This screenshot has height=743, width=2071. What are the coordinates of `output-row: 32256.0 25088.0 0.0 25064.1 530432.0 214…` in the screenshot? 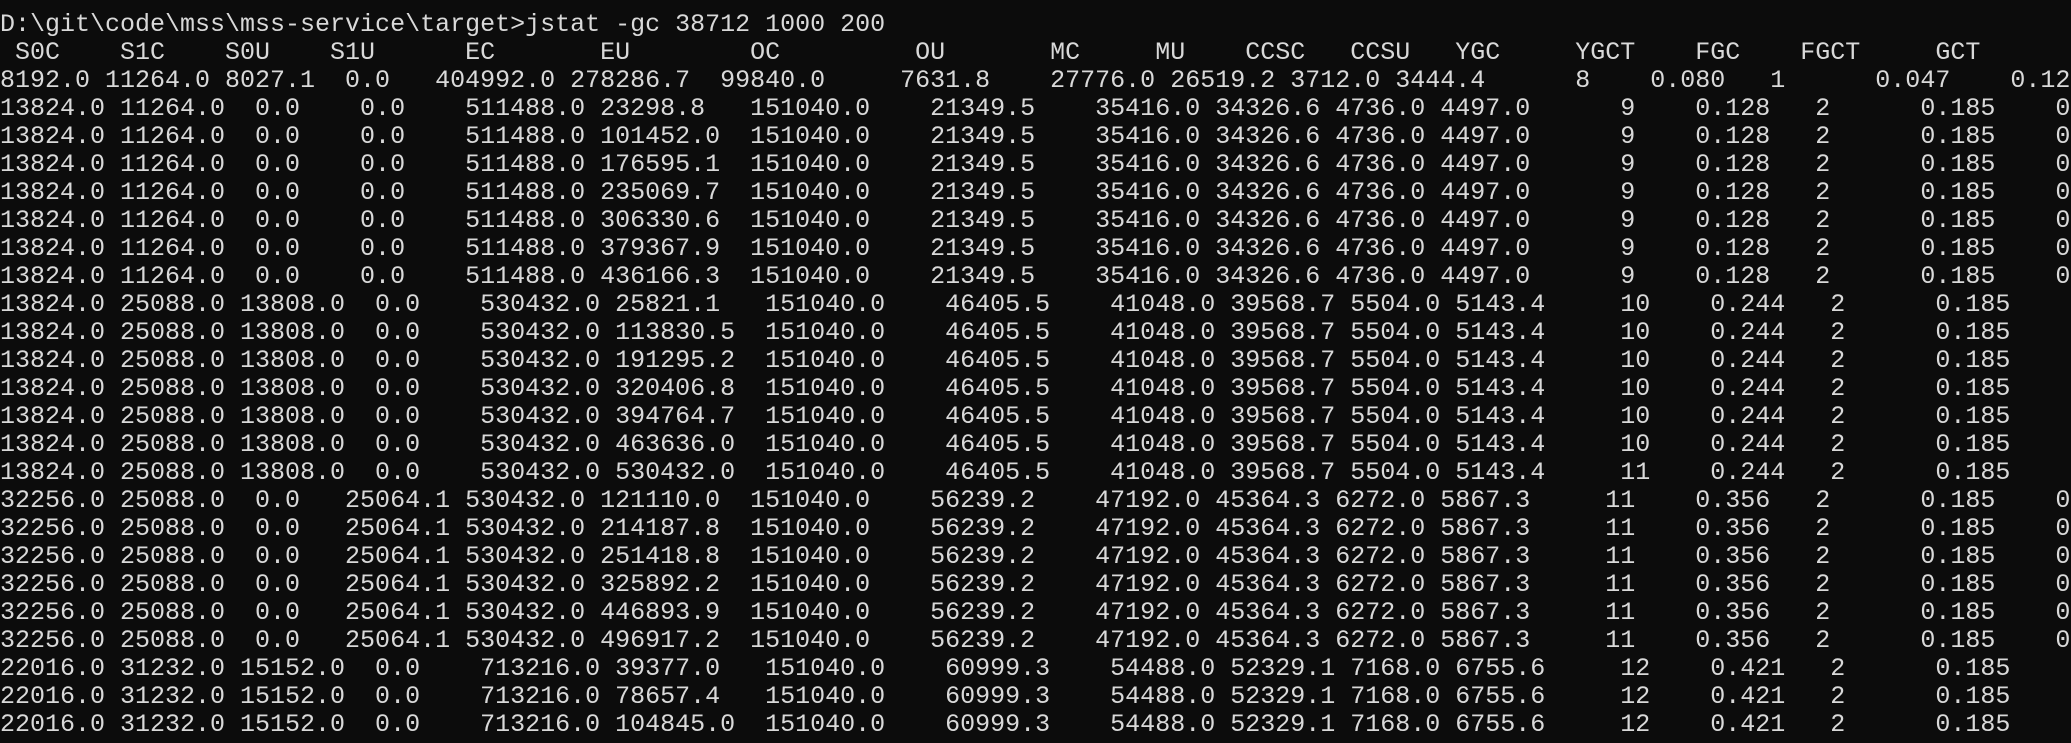 It's located at (1035, 529).